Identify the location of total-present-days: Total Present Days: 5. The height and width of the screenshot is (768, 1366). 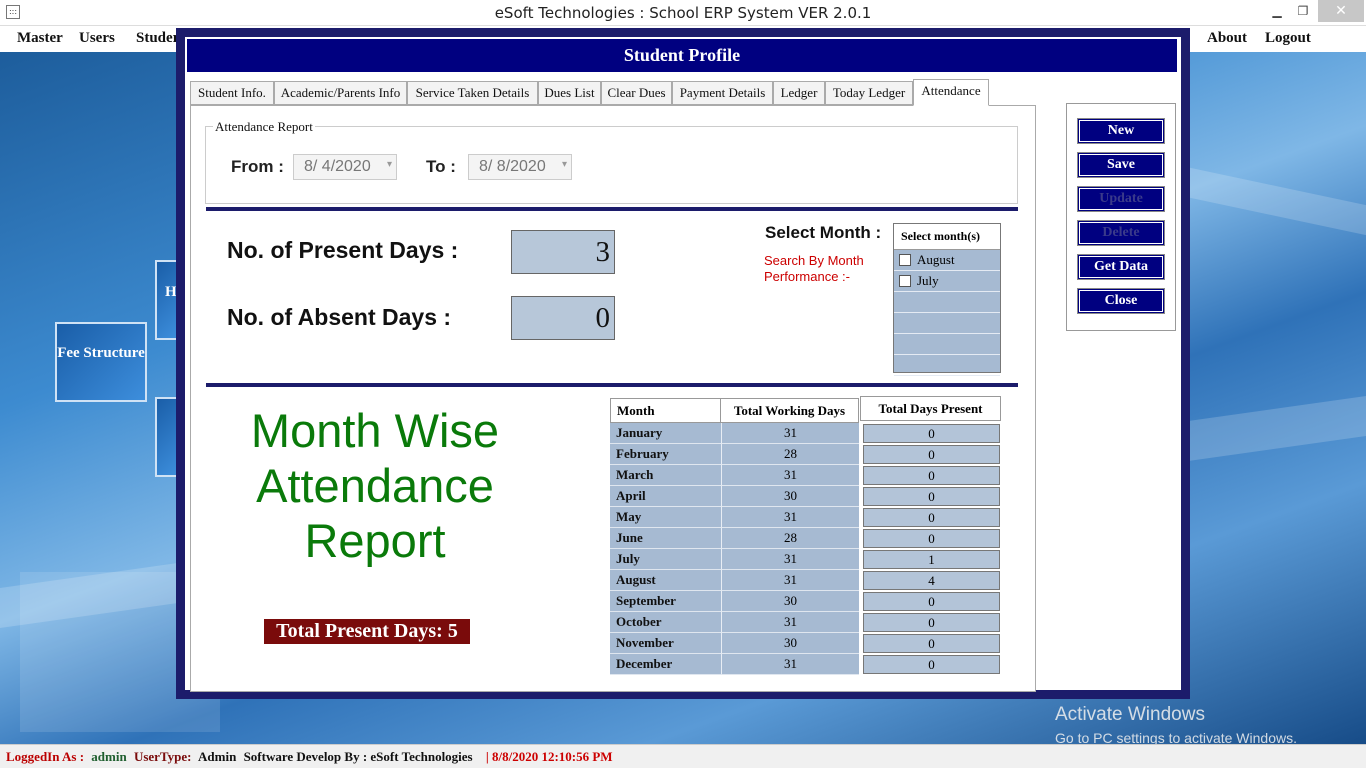
(367, 631).